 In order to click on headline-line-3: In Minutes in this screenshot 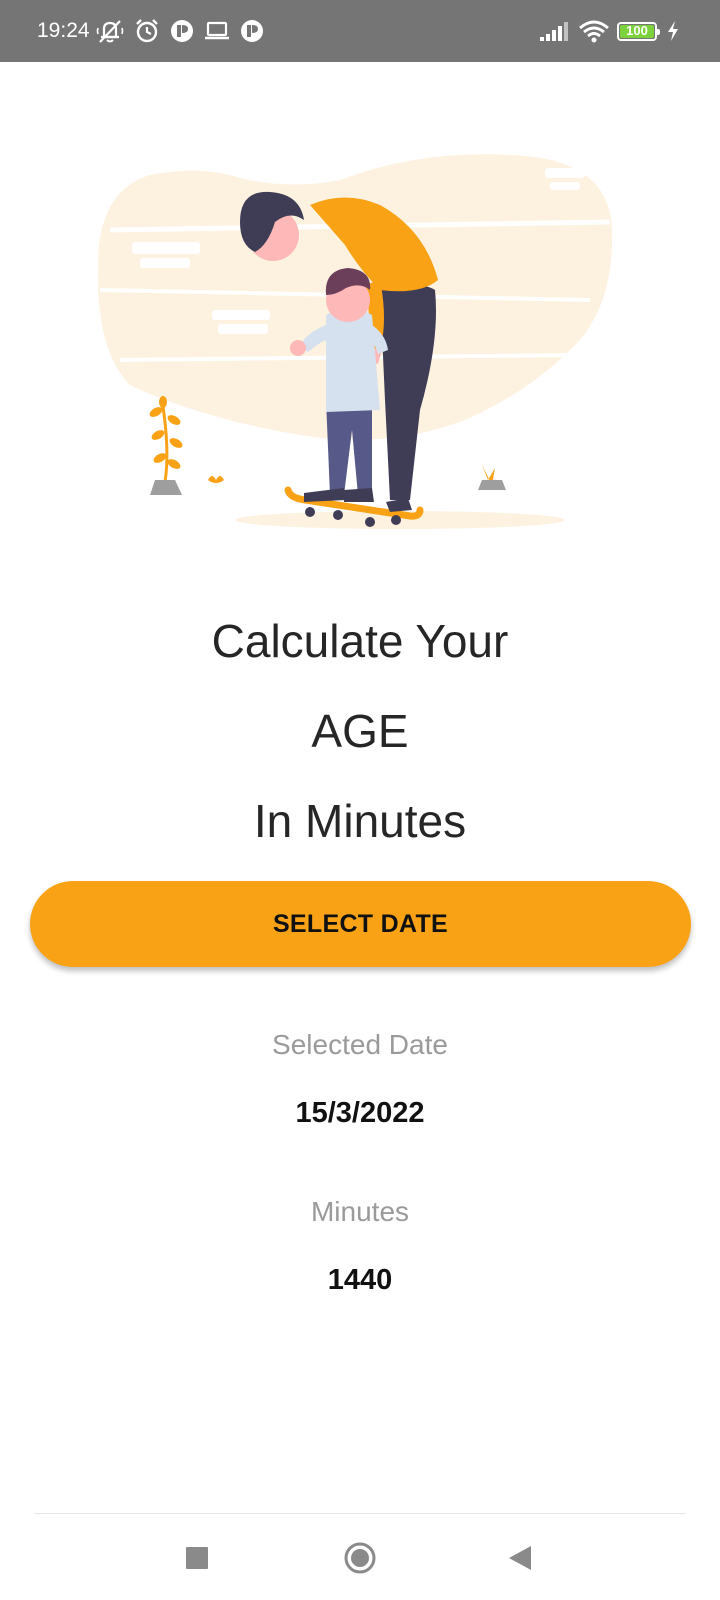, I will do `click(360, 821)`.